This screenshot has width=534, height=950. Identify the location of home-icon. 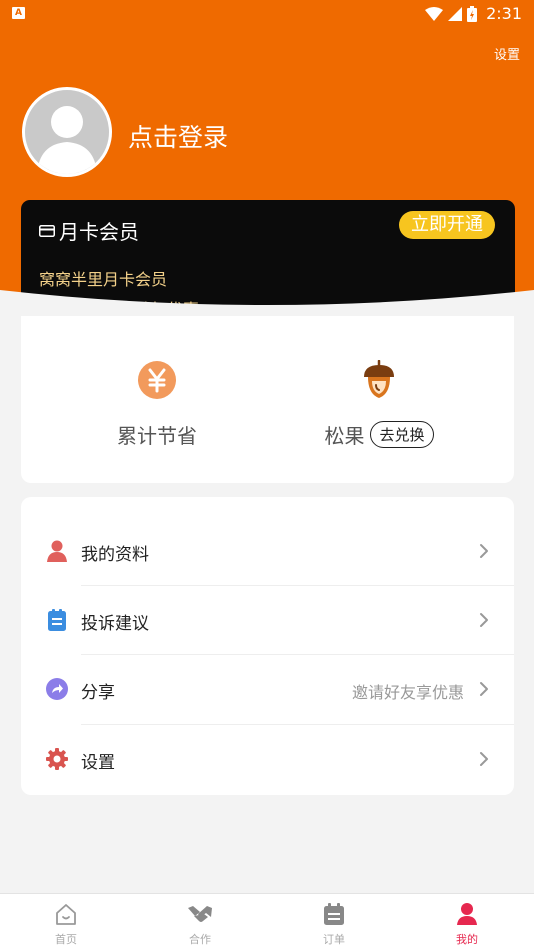
(66, 914).